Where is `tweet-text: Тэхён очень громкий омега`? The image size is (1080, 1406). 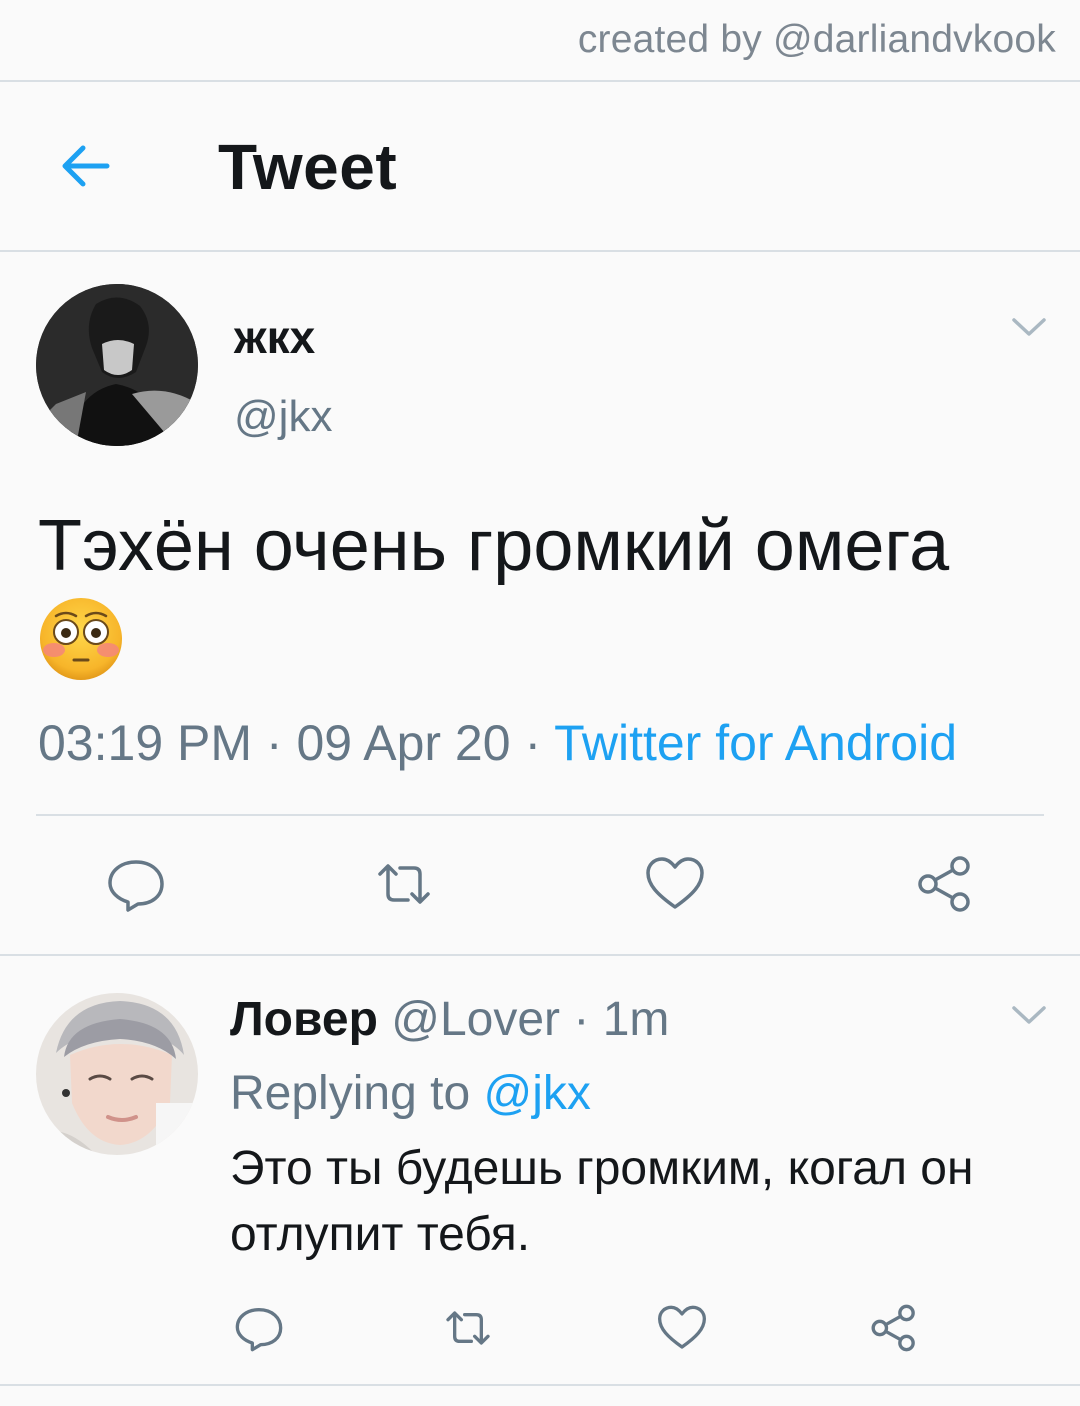
tweet-text: Тэхён очень громкий омега is located at coordinates (543, 591).